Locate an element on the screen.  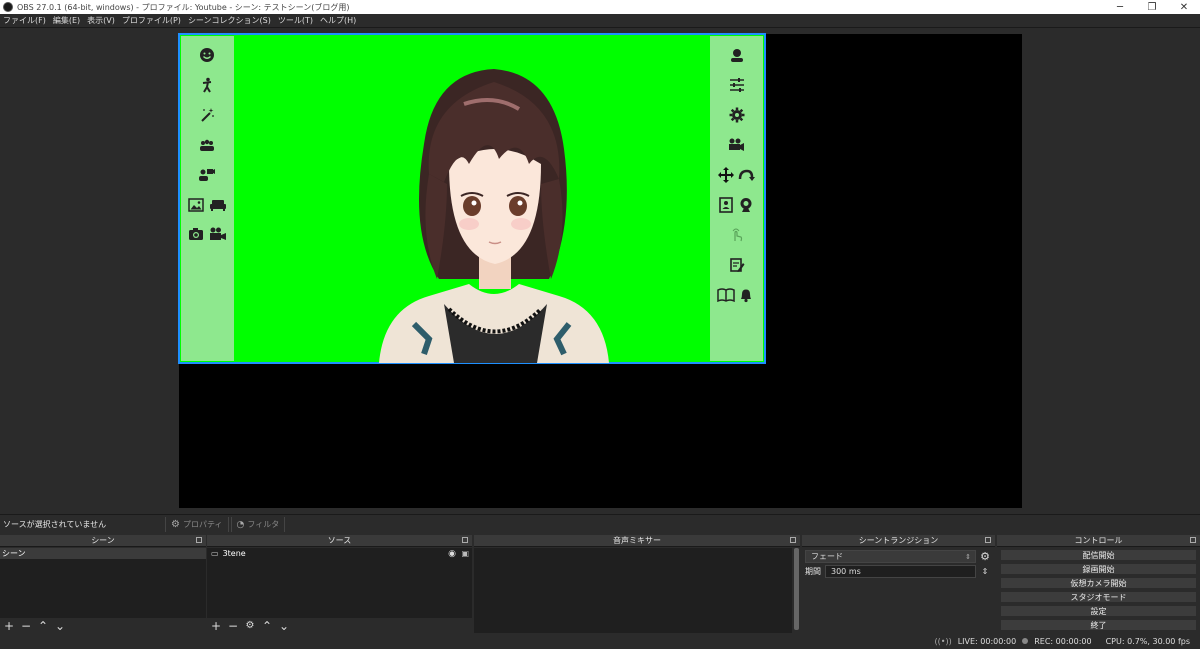
menu-file: ファイル(F) is located at coordinates (24, 20).